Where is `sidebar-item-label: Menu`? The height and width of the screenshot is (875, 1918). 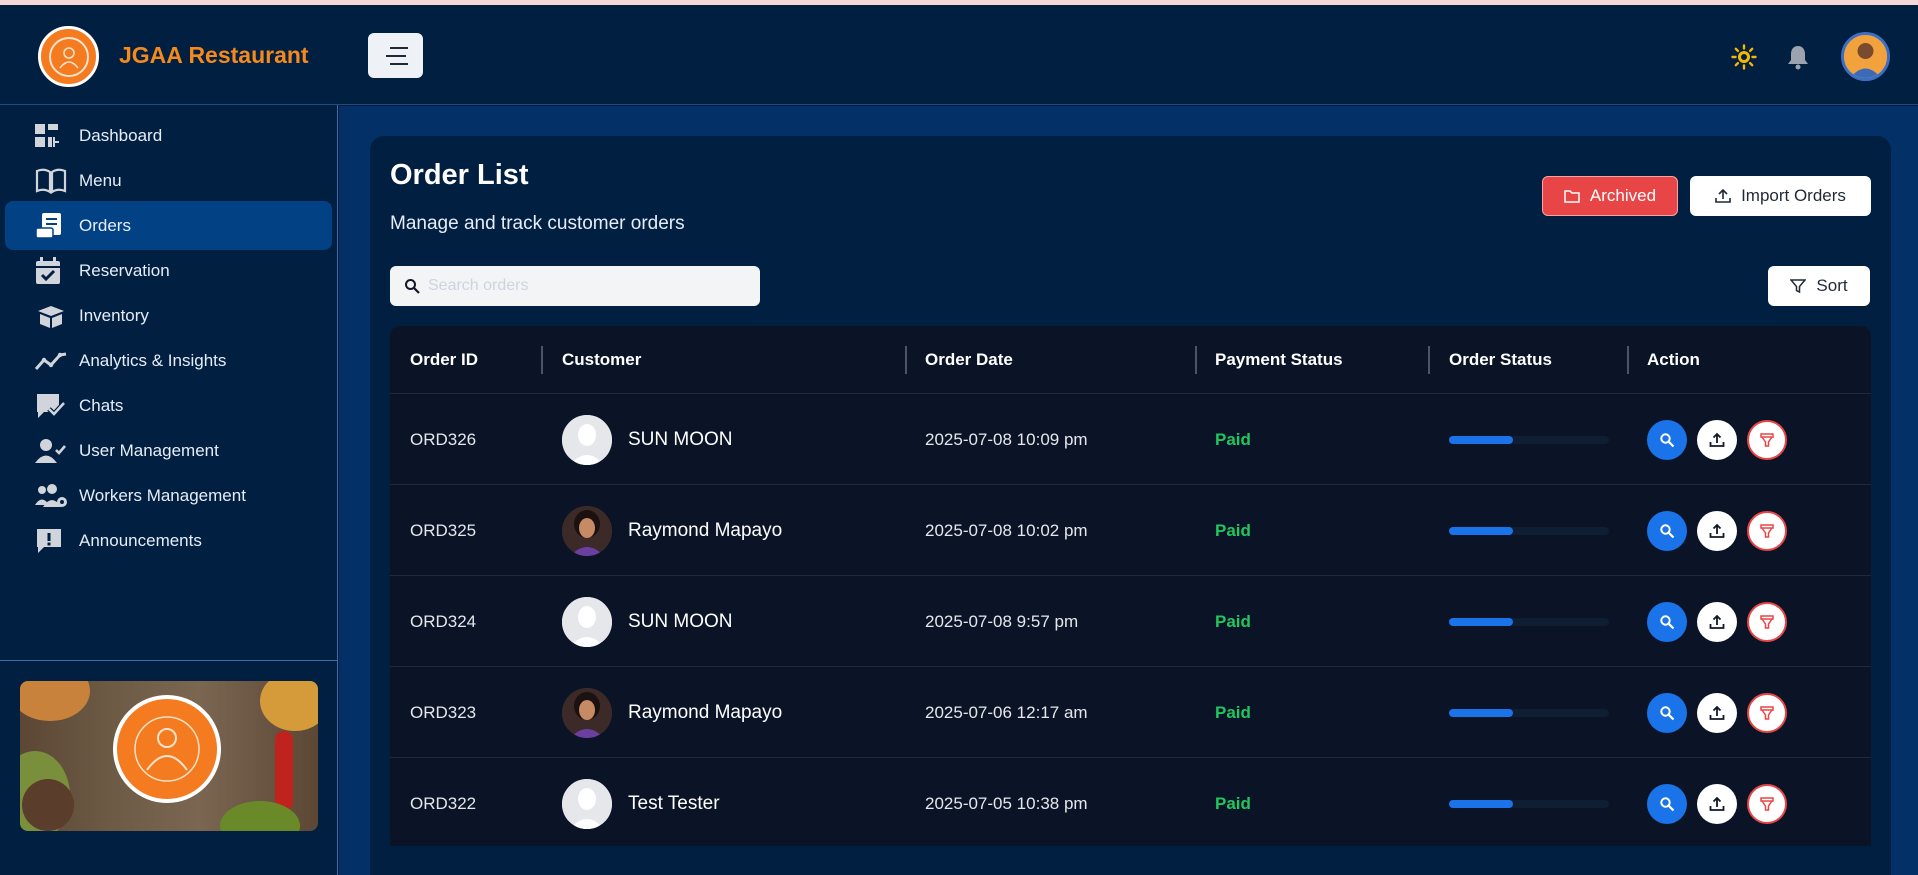 sidebar-item-label: Menu is located at coordinates (100, 180).